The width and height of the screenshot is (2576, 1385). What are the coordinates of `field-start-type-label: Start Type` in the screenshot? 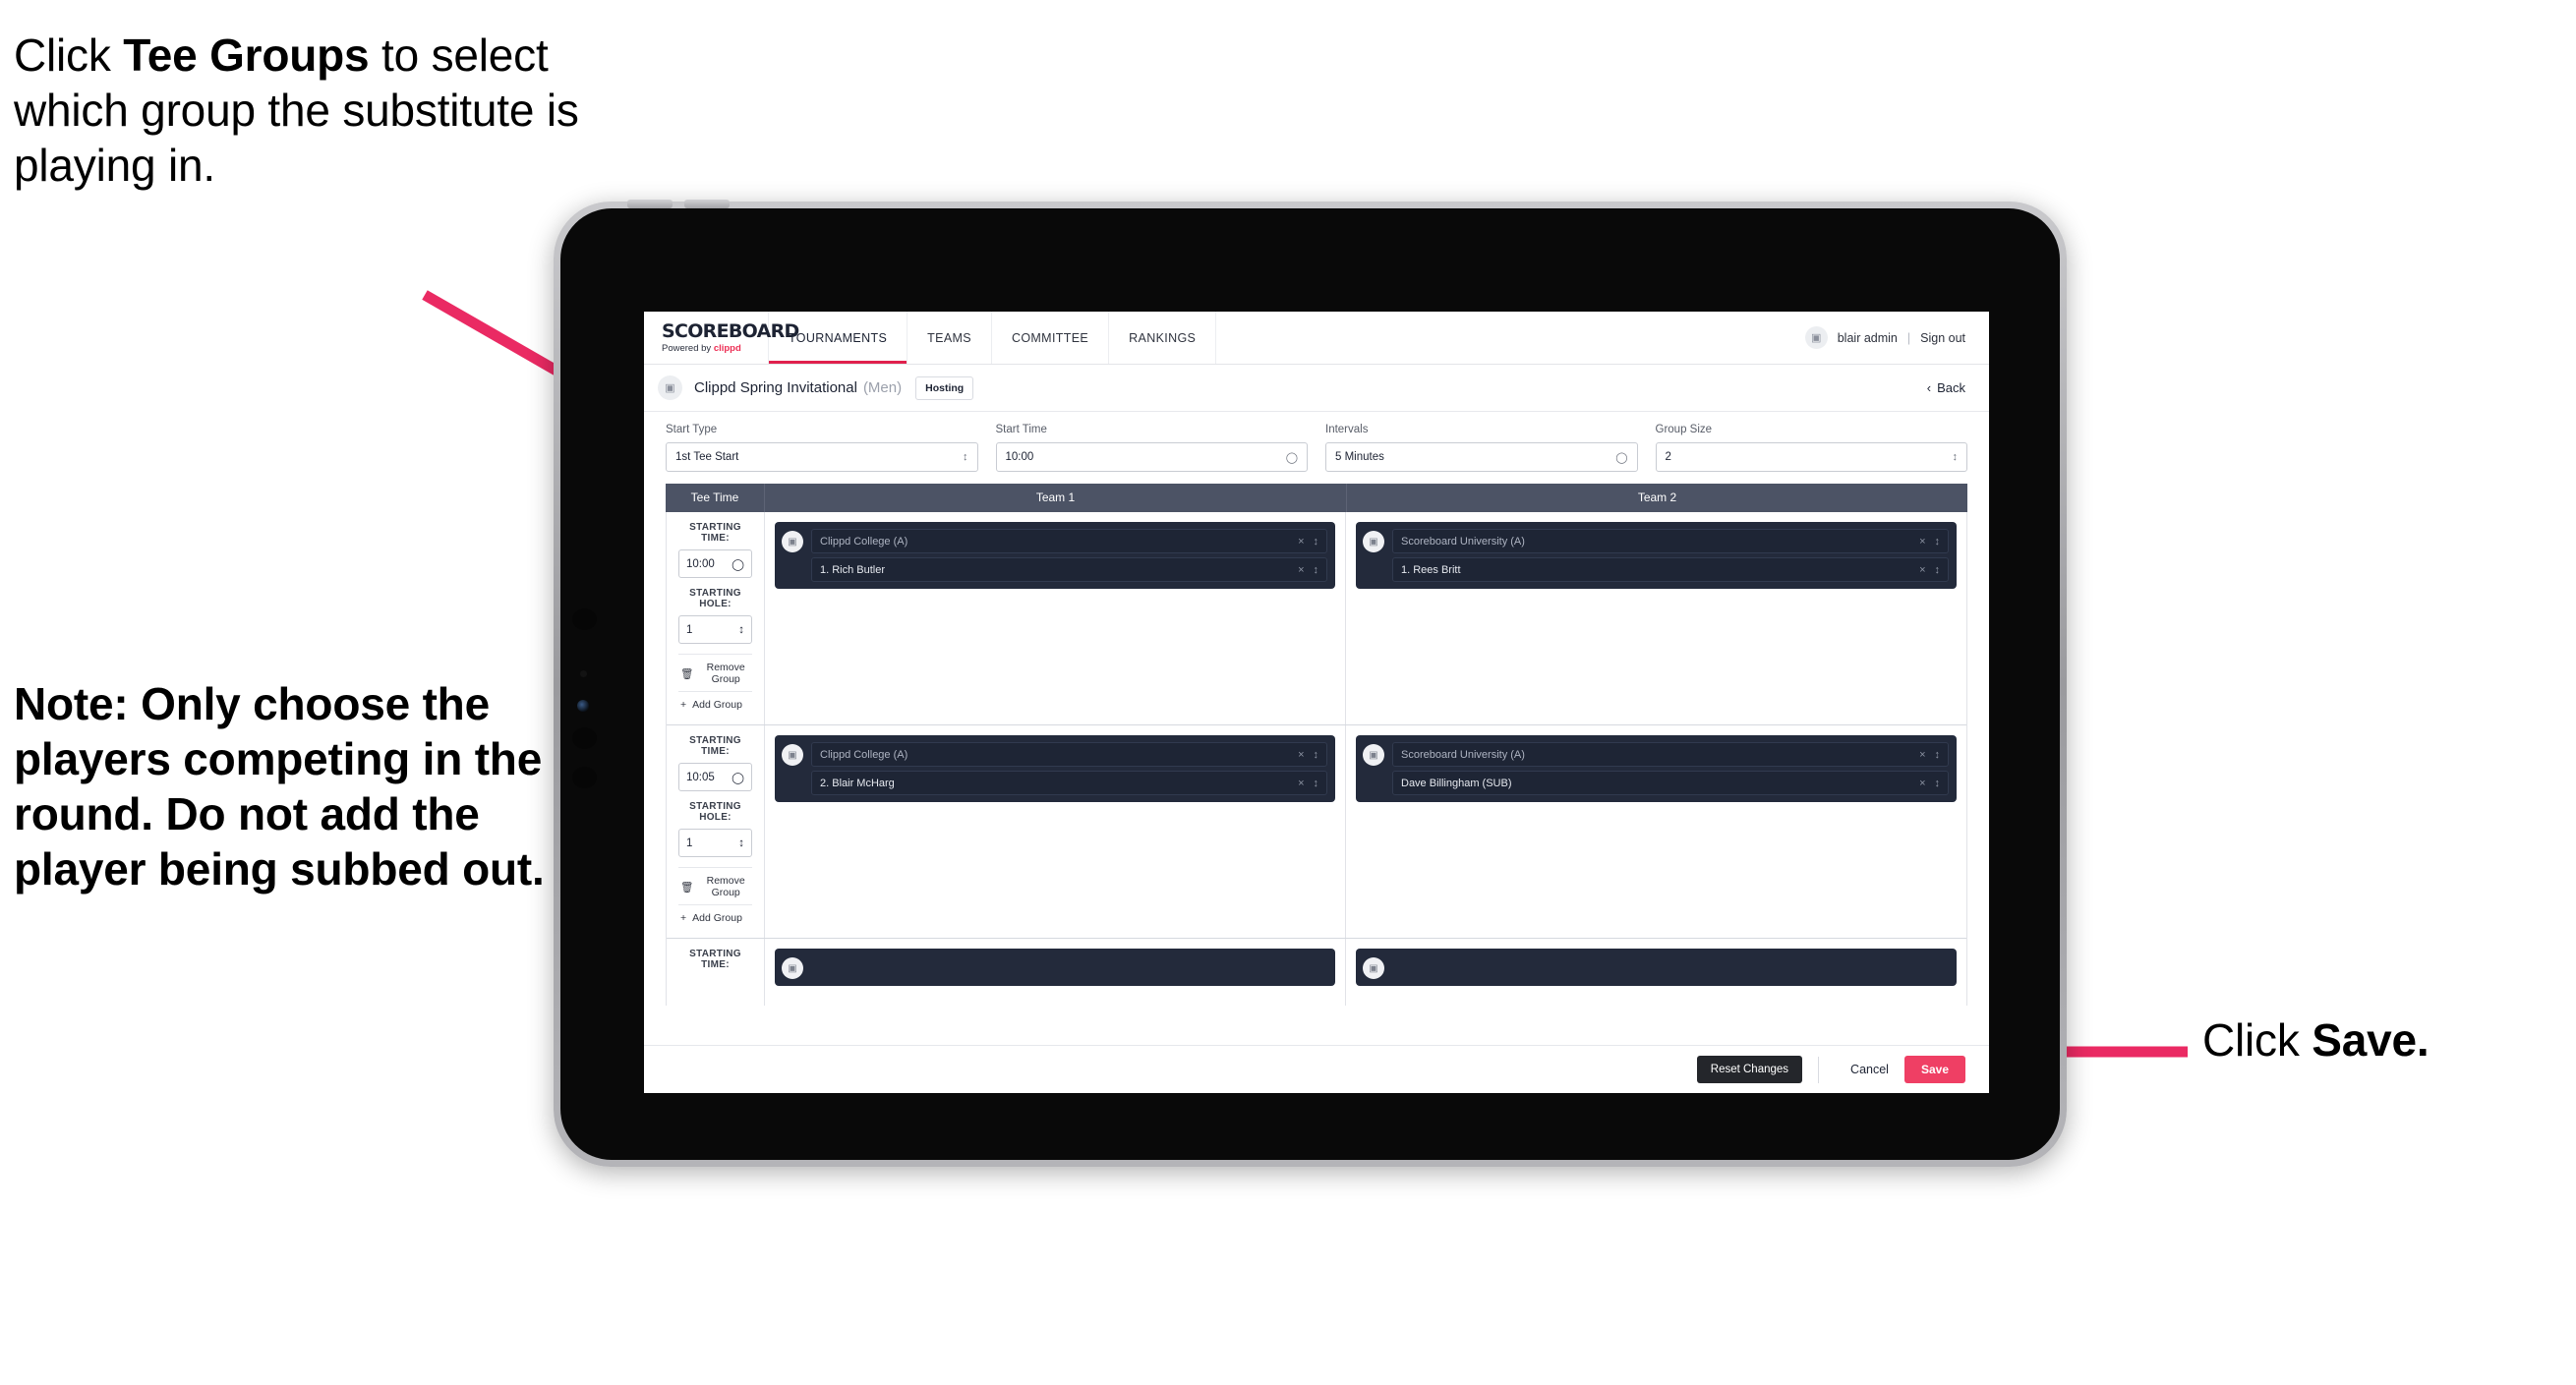 It's located at (692, 429).